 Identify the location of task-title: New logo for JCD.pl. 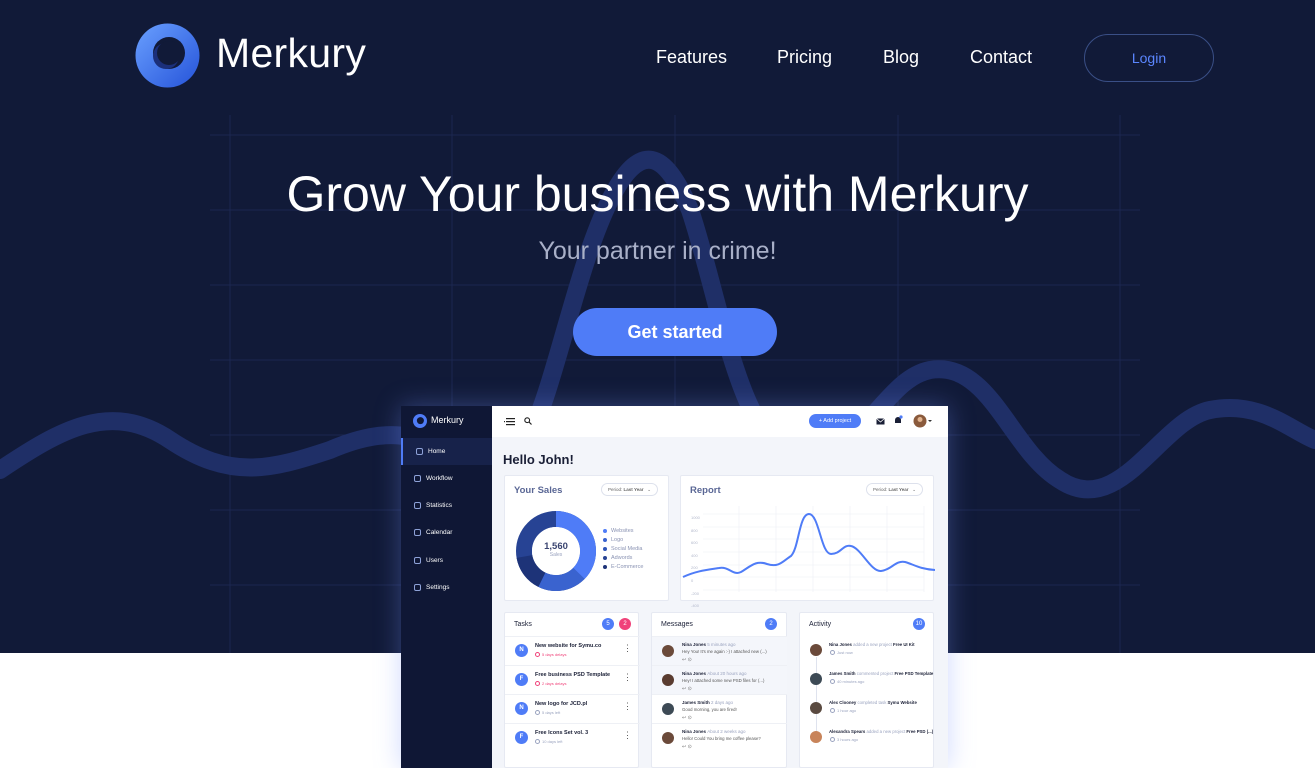
(561, 704).